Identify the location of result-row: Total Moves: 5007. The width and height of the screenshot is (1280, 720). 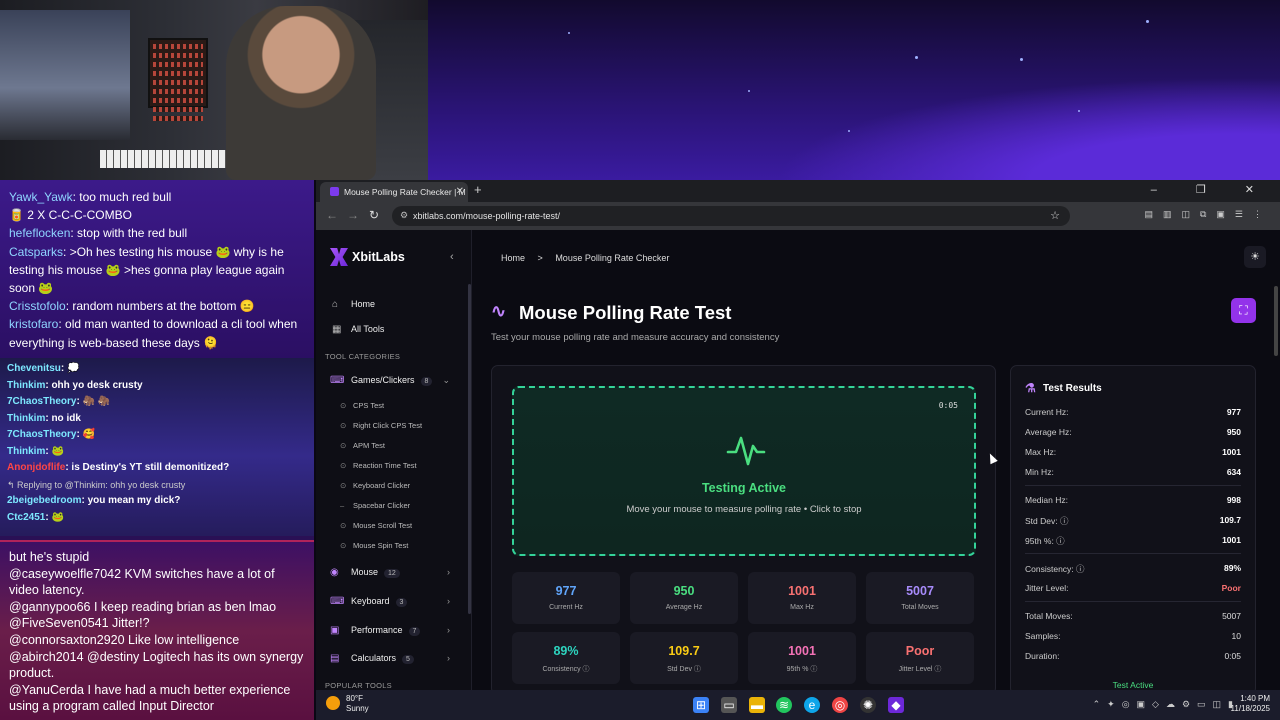
(1133, 616).